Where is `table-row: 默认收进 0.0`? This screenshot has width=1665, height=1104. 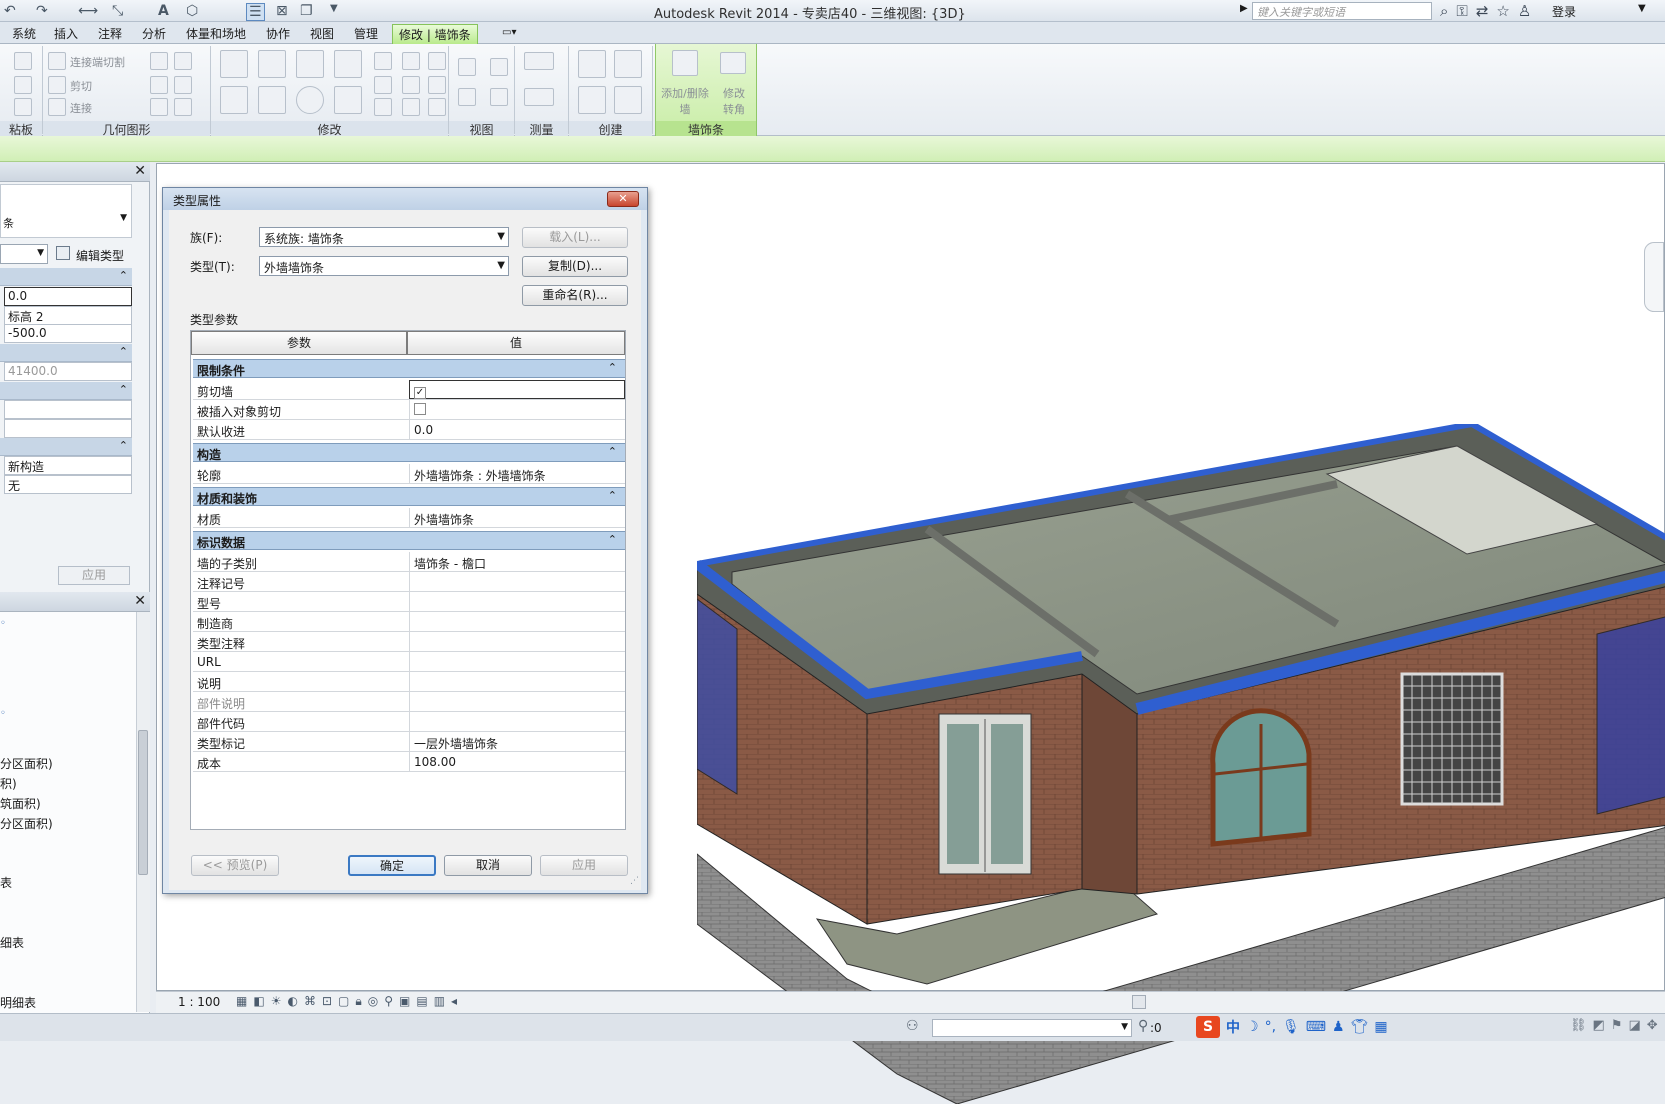 table-row: 默认收进 0.0 is located at coordinates (409, 430).